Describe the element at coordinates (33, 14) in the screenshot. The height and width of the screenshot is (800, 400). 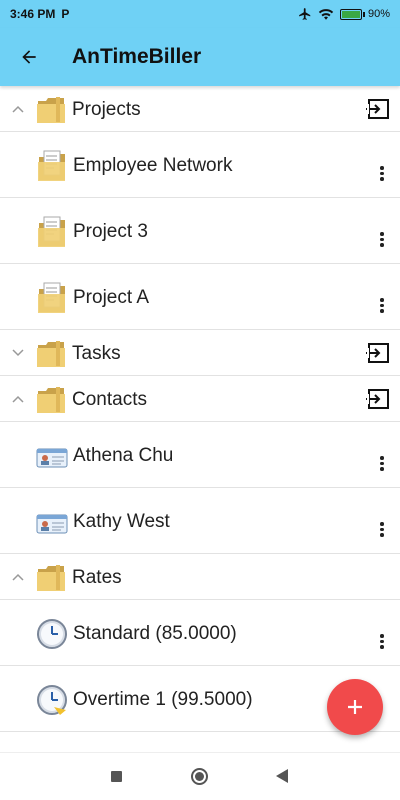
I see `status-time: 3:46 PM` at that location.